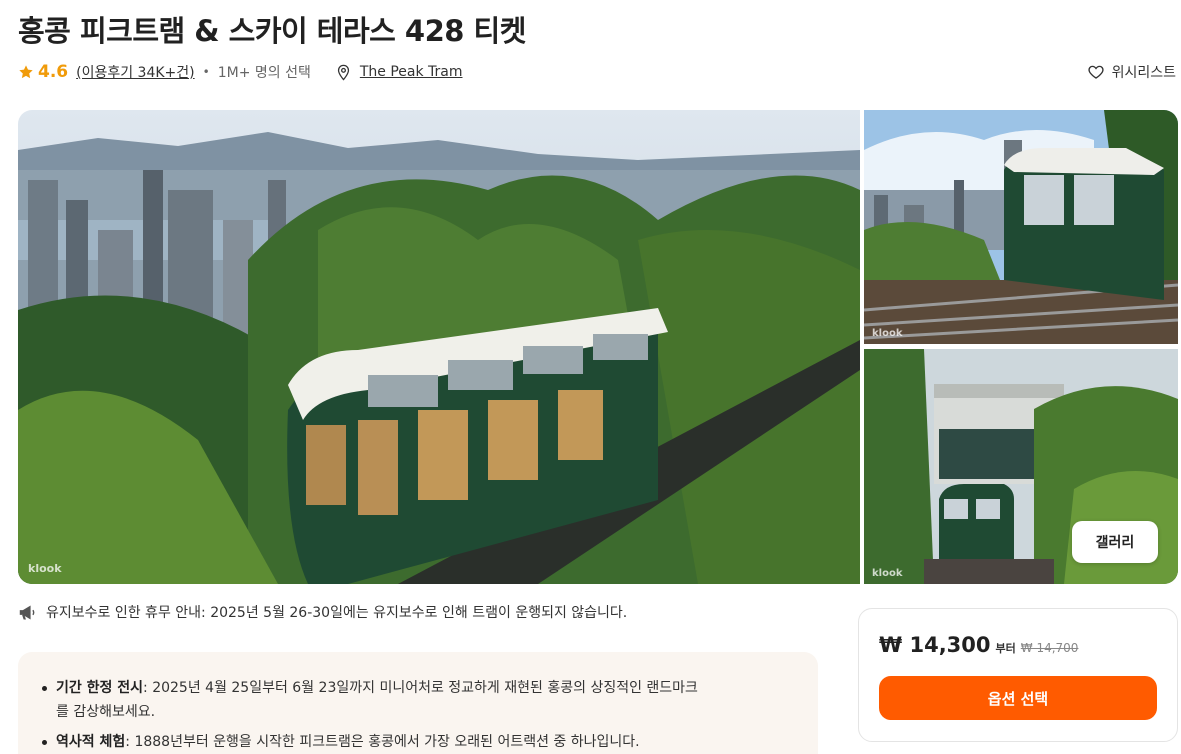 The width and height of the screenshot is (1181, 754). What do you see at coordinates (411, 72) in the screenshot?
I see `location-link: The Peak Tram` at bounding box center [411, 72].